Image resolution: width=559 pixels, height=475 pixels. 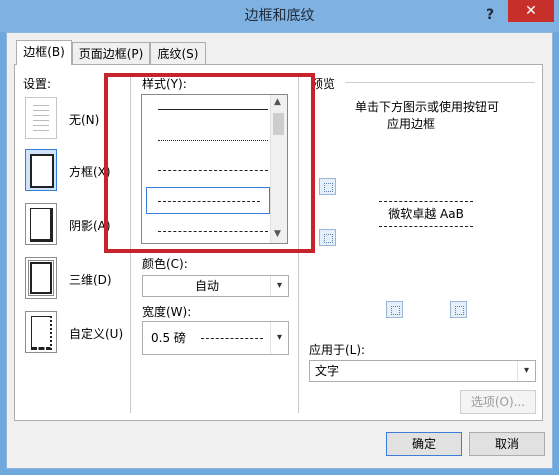 I want to click on apply-to-dropdown: 文字 ▾, so click(x=422, y=371).